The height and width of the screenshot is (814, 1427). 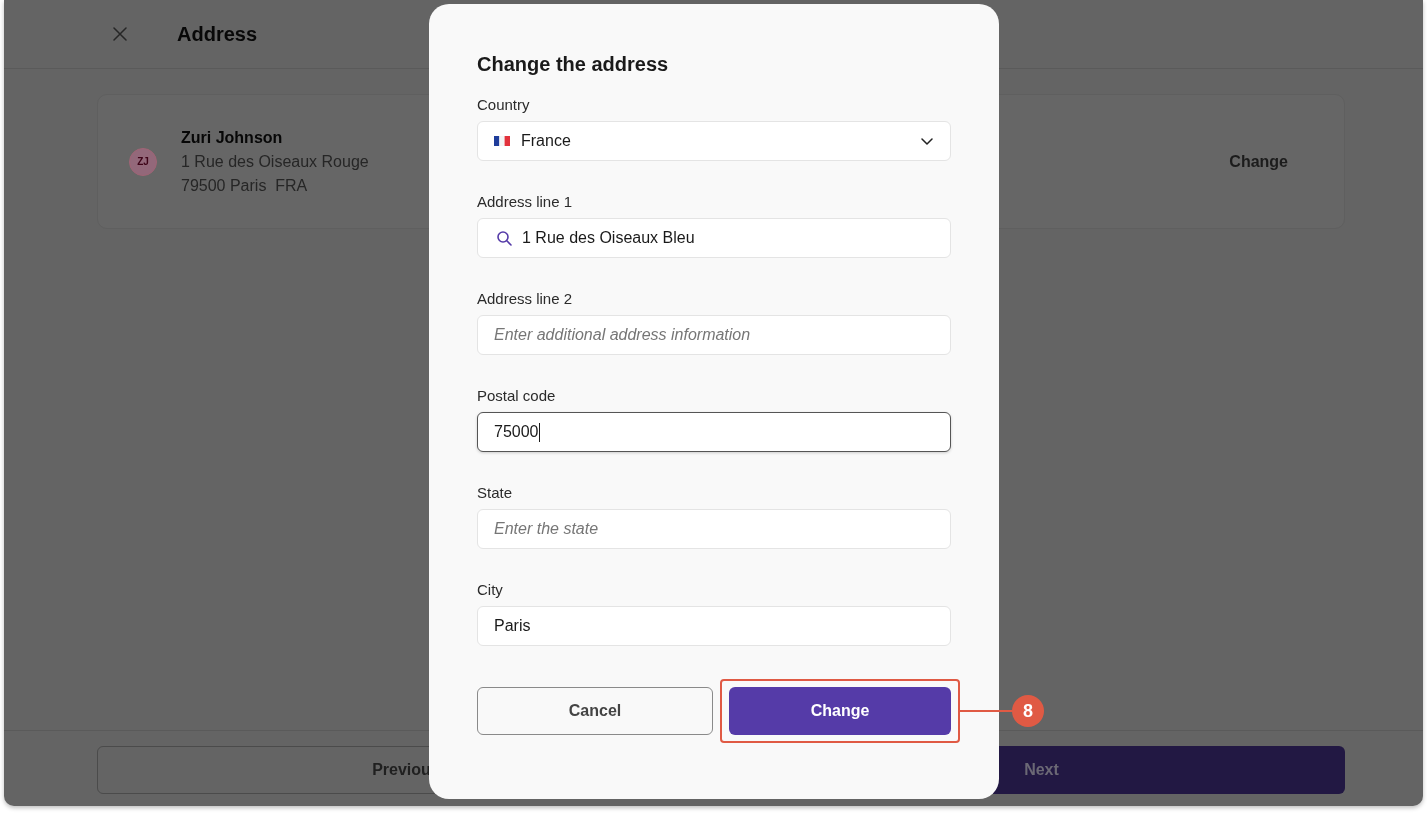 What do you see at coordinates (503, 105) in the screenshot?
I see `field-label: Country` at bounding box center [503, 105].